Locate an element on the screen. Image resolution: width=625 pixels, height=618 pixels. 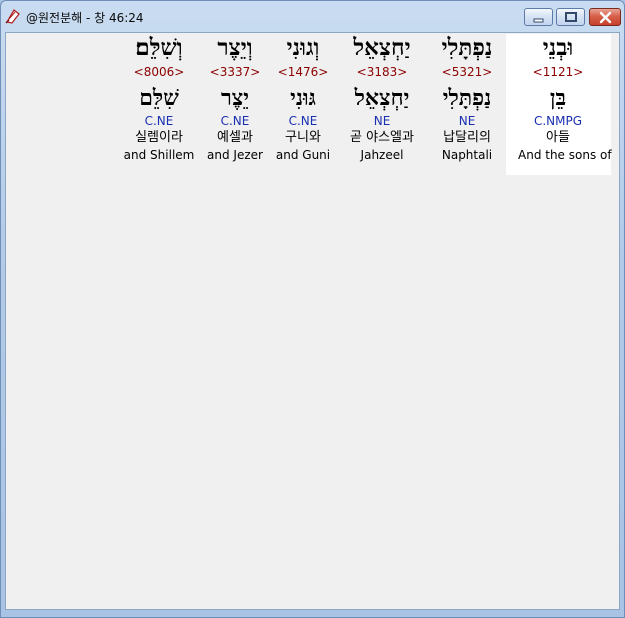
maximize-icon is located at coordinates (571, 17).